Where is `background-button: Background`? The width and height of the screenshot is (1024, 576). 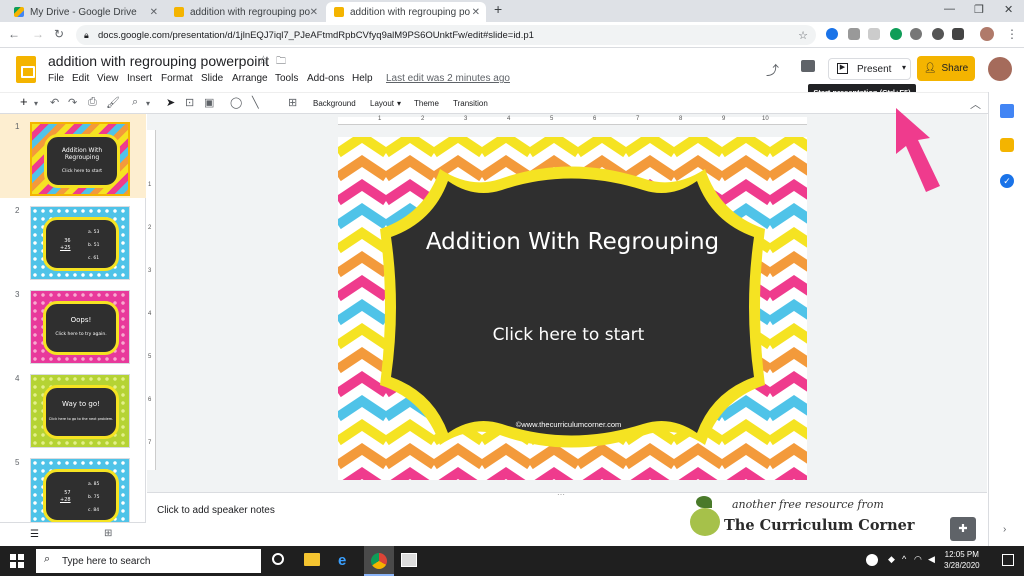
background-button: Background is located at coordinates (334, 103).